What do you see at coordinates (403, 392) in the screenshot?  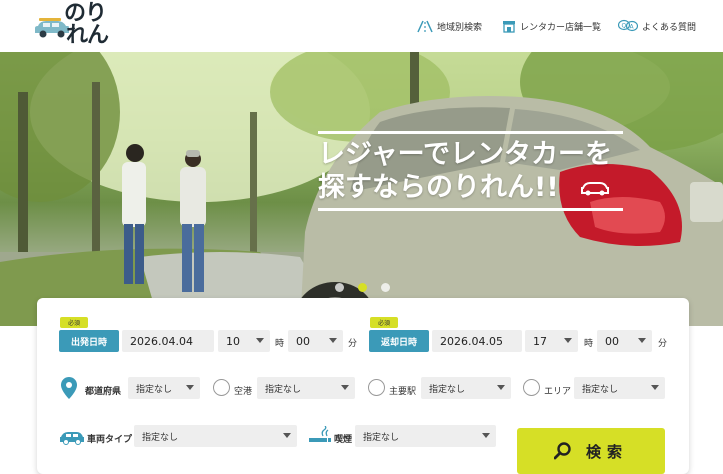 I see `station-label: 主要駅` at bounding box center [403, 392].